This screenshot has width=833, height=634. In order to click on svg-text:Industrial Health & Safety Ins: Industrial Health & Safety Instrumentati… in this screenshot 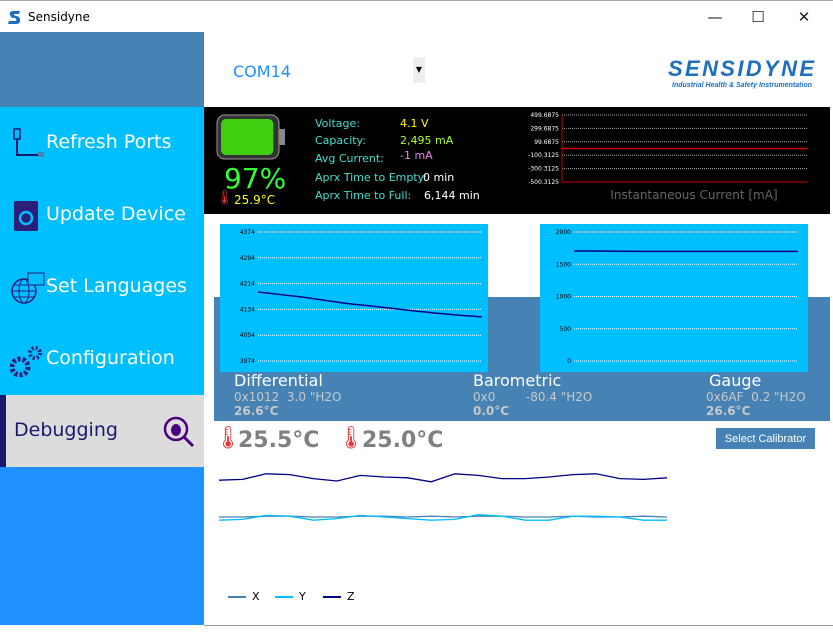, I will do `click(742, 85)`.